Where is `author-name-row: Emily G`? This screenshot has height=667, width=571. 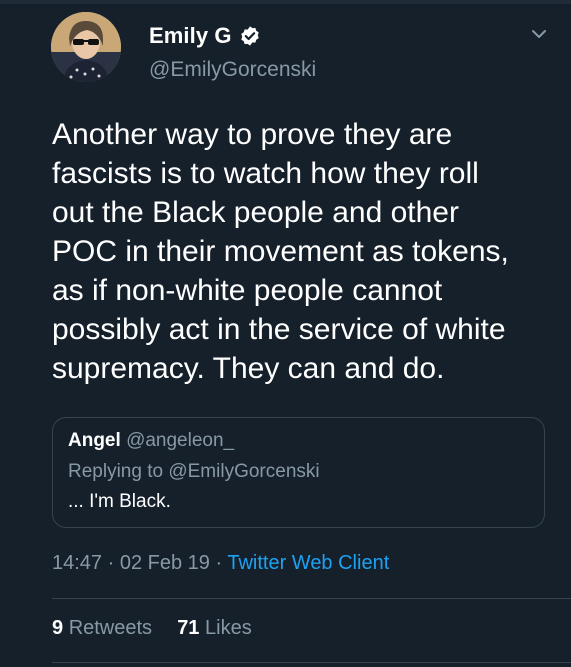 author-name-row: Emily G is located at coordinates (205, 36).